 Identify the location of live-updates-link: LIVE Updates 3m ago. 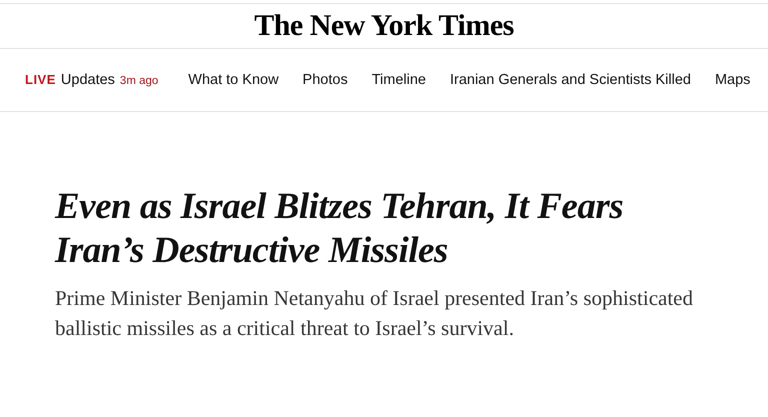
(91, 80).